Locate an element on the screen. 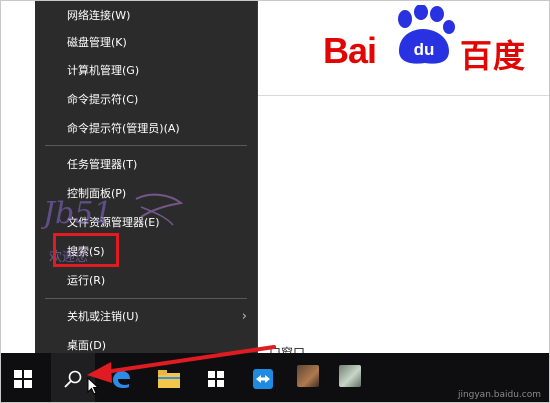  file-explorer-icon is located at coordinates (169, 378).